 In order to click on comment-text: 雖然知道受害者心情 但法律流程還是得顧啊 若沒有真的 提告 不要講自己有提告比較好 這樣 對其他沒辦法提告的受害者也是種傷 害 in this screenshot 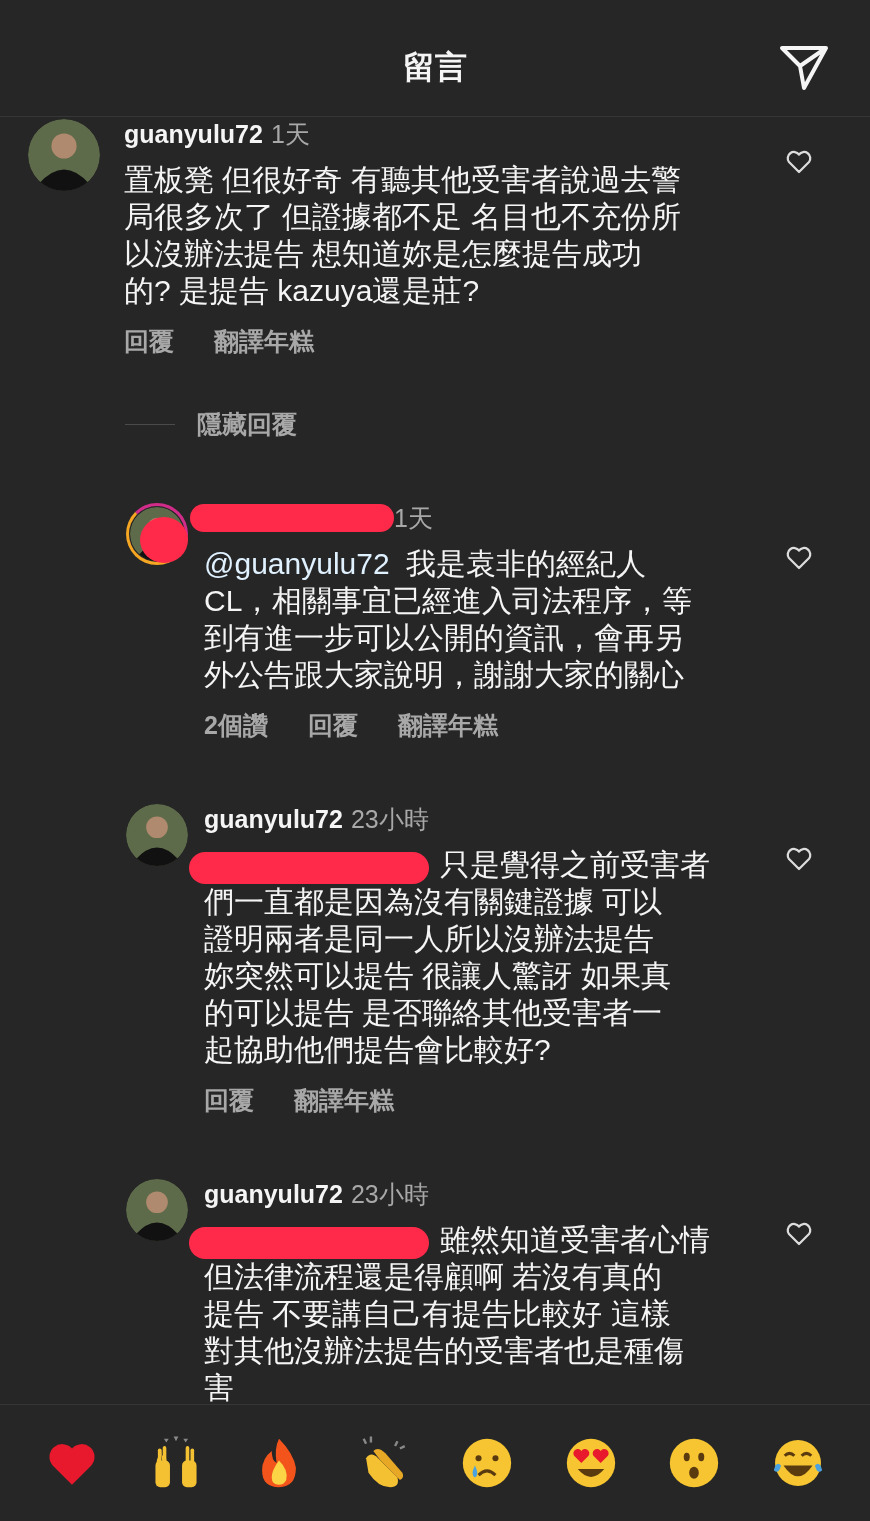, I will do `click(457, 1313)`.